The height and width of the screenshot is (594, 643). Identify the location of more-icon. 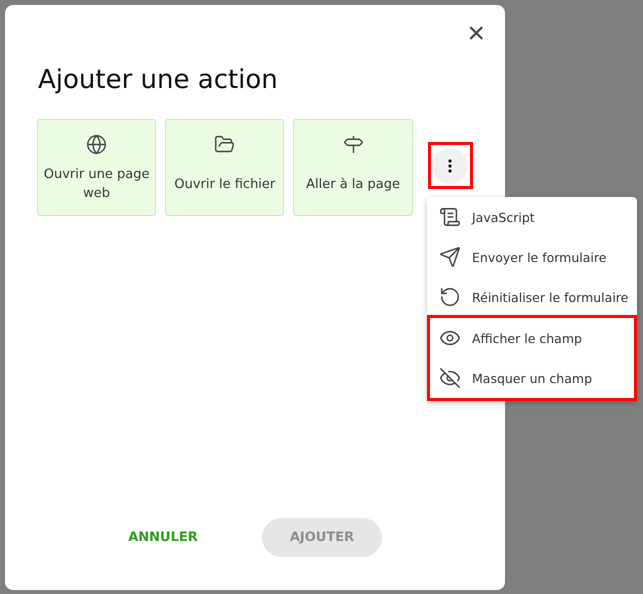
(450, 165).